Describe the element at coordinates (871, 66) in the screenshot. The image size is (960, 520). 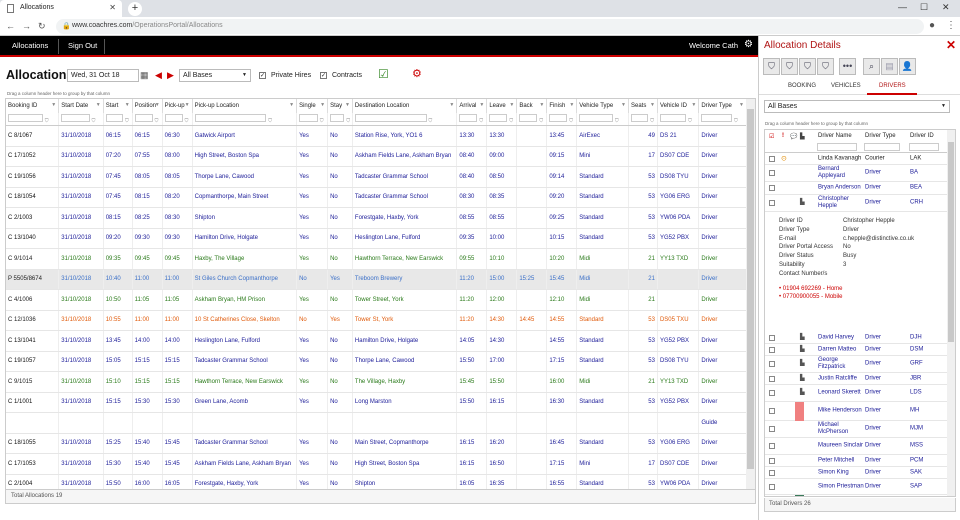
I see `search-driver-icon: ⌕` at that location.